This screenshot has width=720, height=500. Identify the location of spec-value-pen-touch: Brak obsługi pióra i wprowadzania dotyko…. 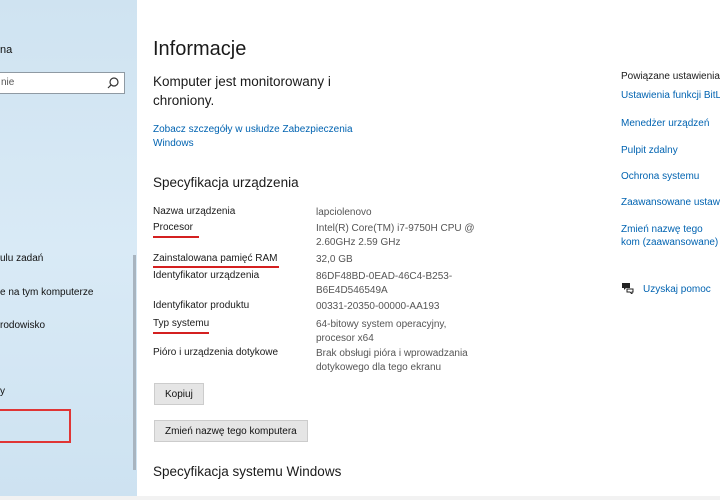
(392, 360).